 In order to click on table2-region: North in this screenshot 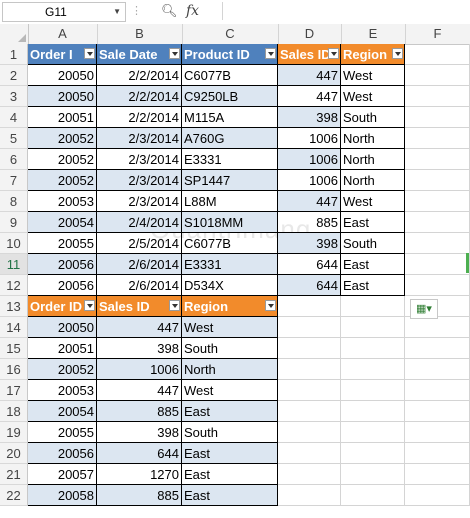, I will do `click(373, 138)`.